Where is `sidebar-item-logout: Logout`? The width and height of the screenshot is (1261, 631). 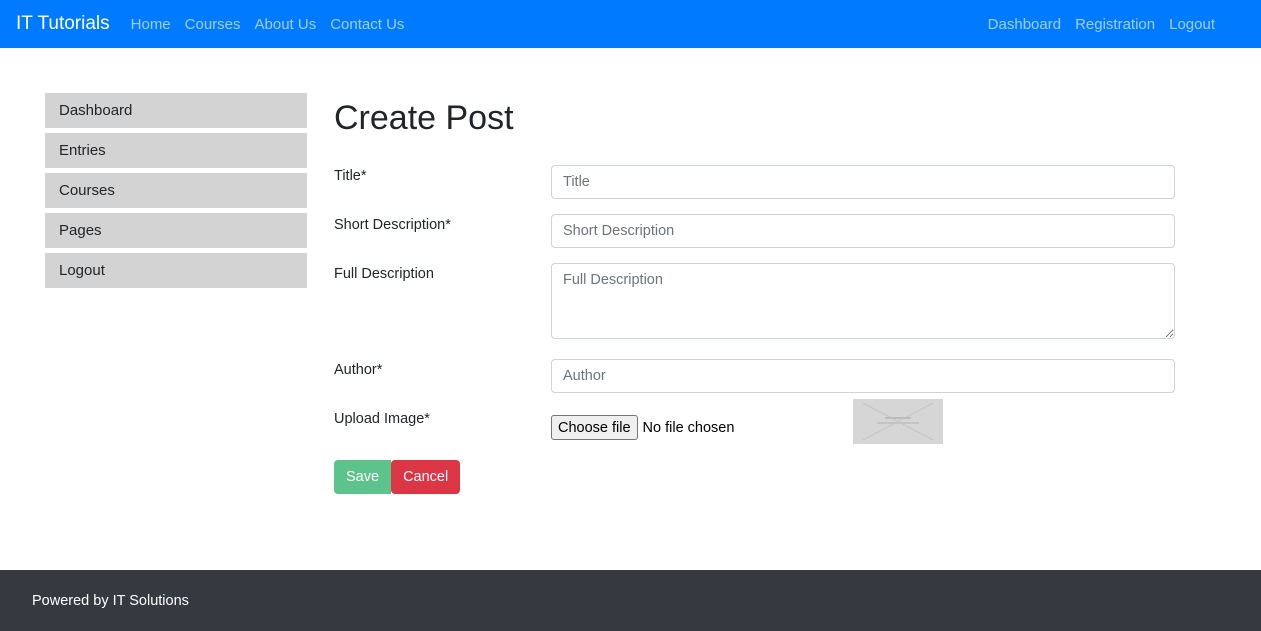
sidebar-item-logout: Logout is located at coordinates (176, 270).